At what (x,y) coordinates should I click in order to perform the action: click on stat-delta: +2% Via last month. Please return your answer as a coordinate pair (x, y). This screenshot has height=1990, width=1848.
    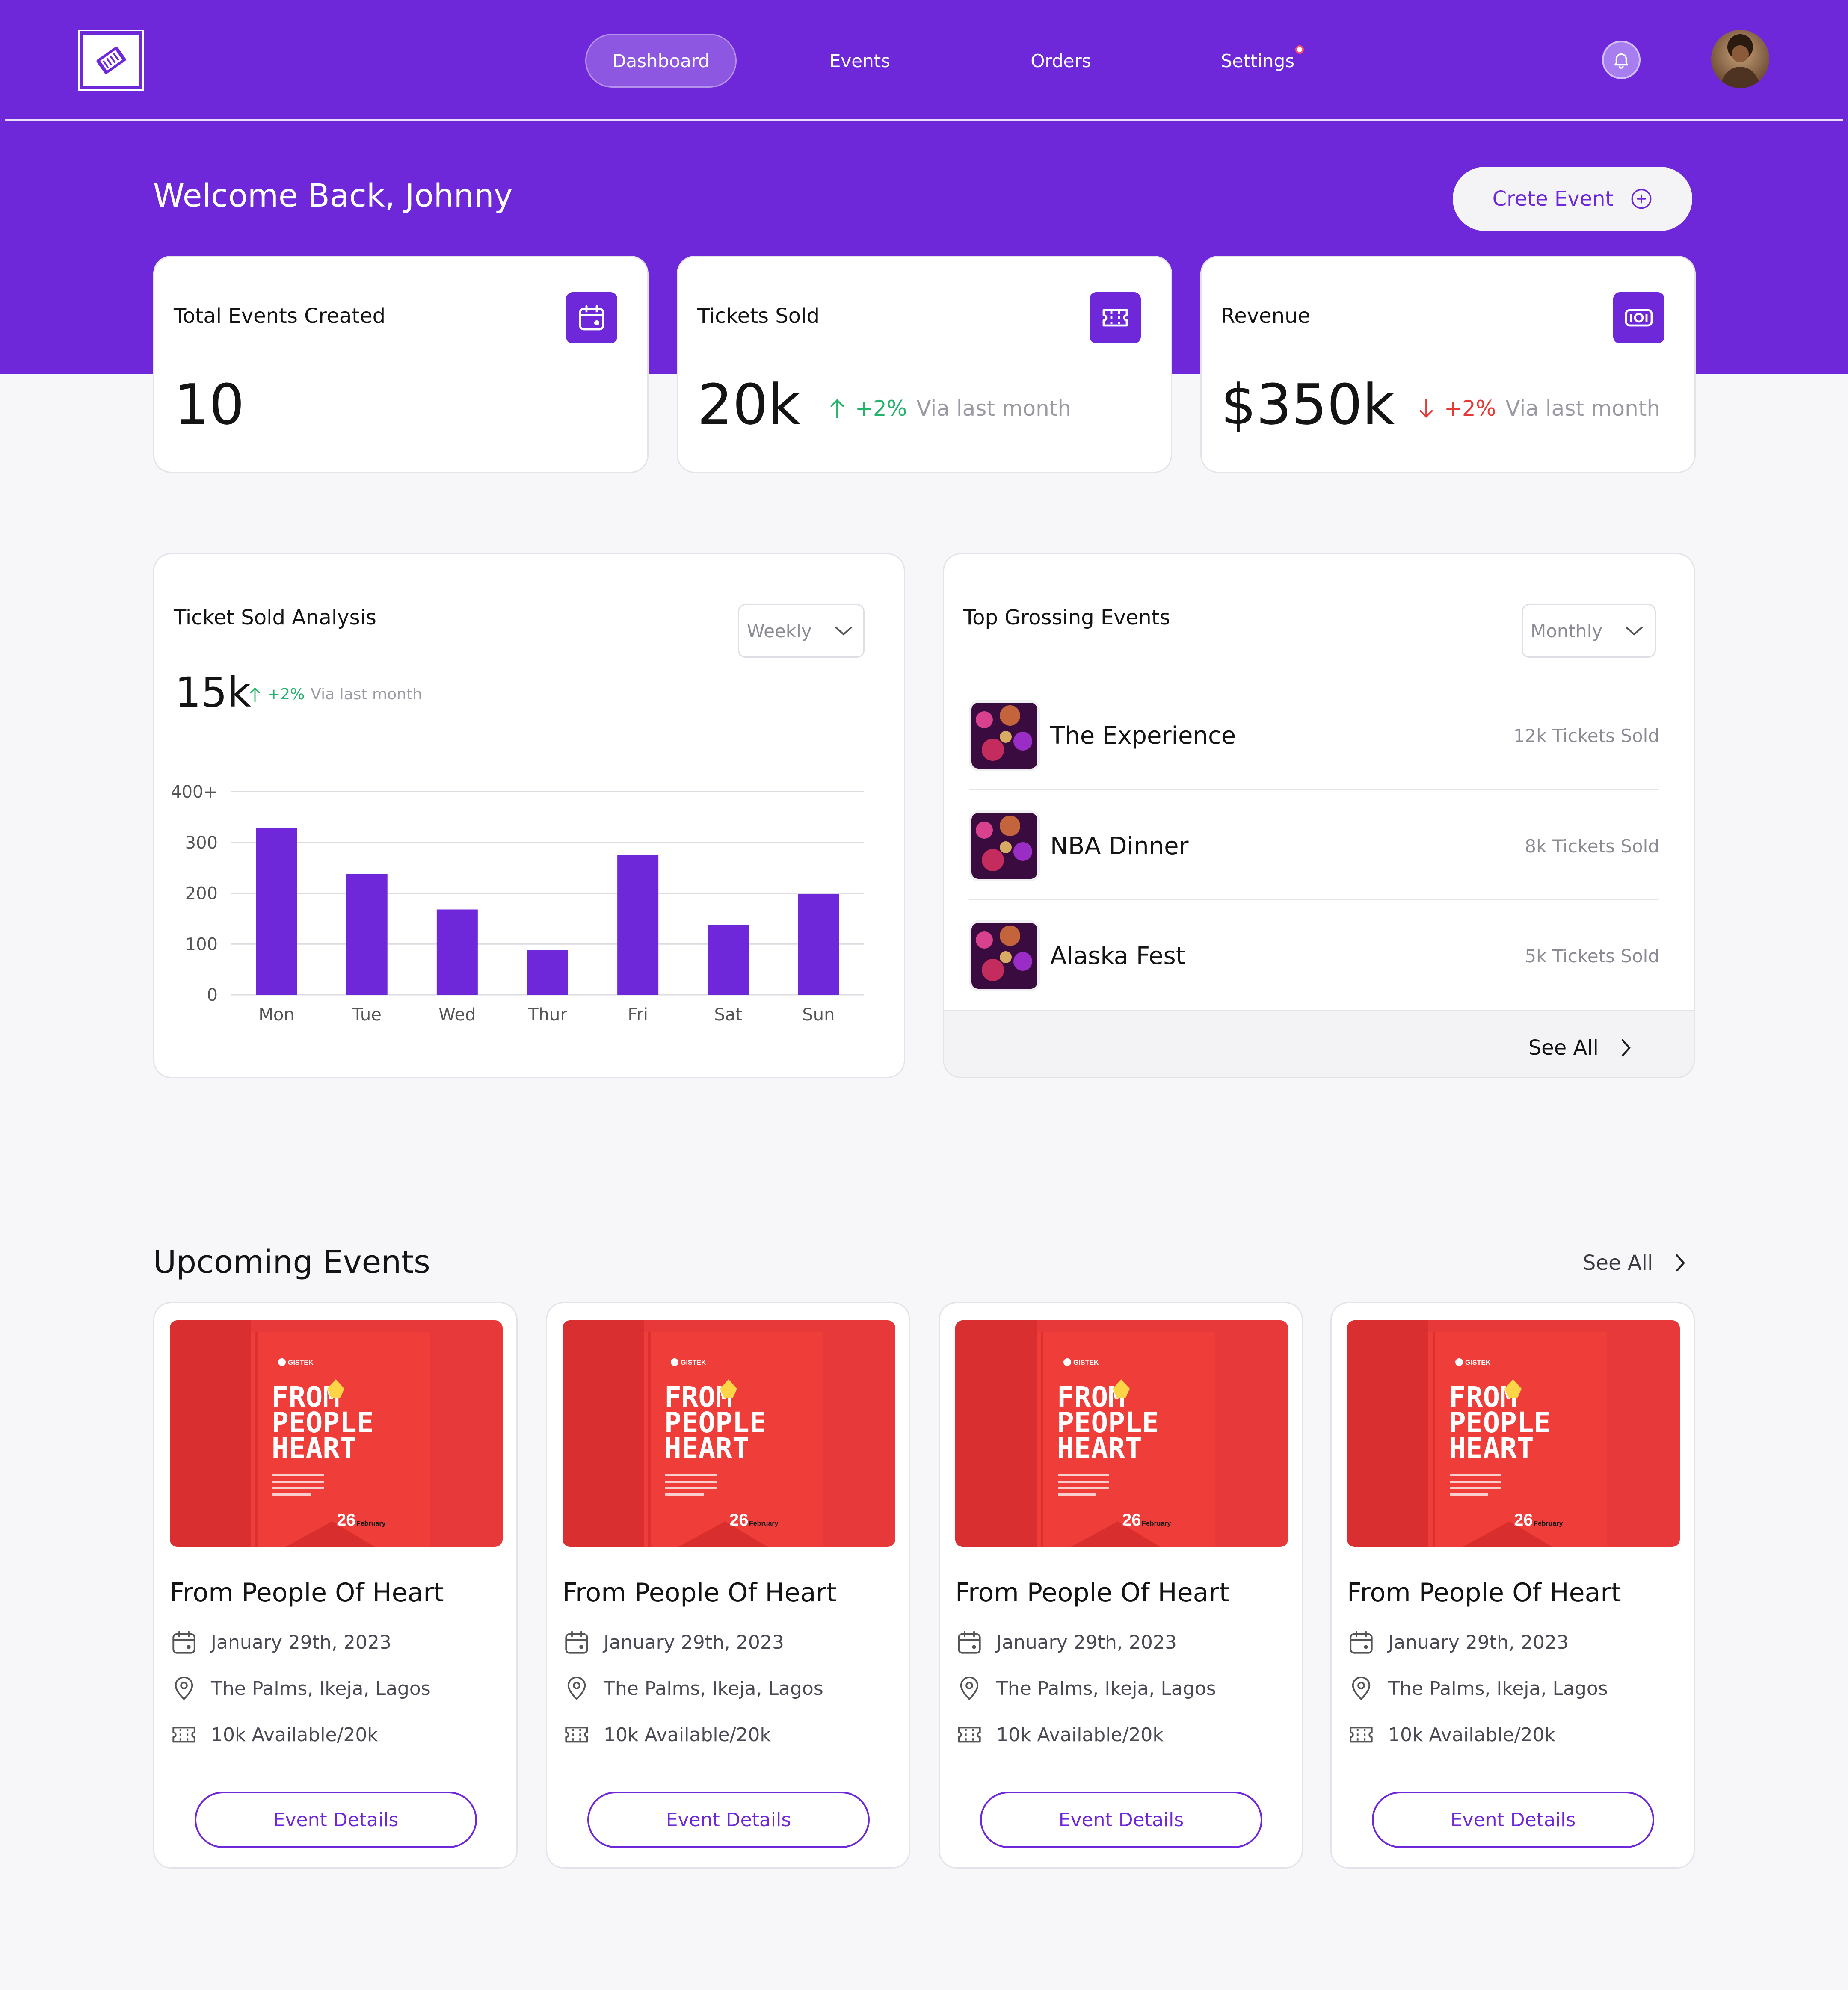
    Looking at the image, I should click on (950, 409).